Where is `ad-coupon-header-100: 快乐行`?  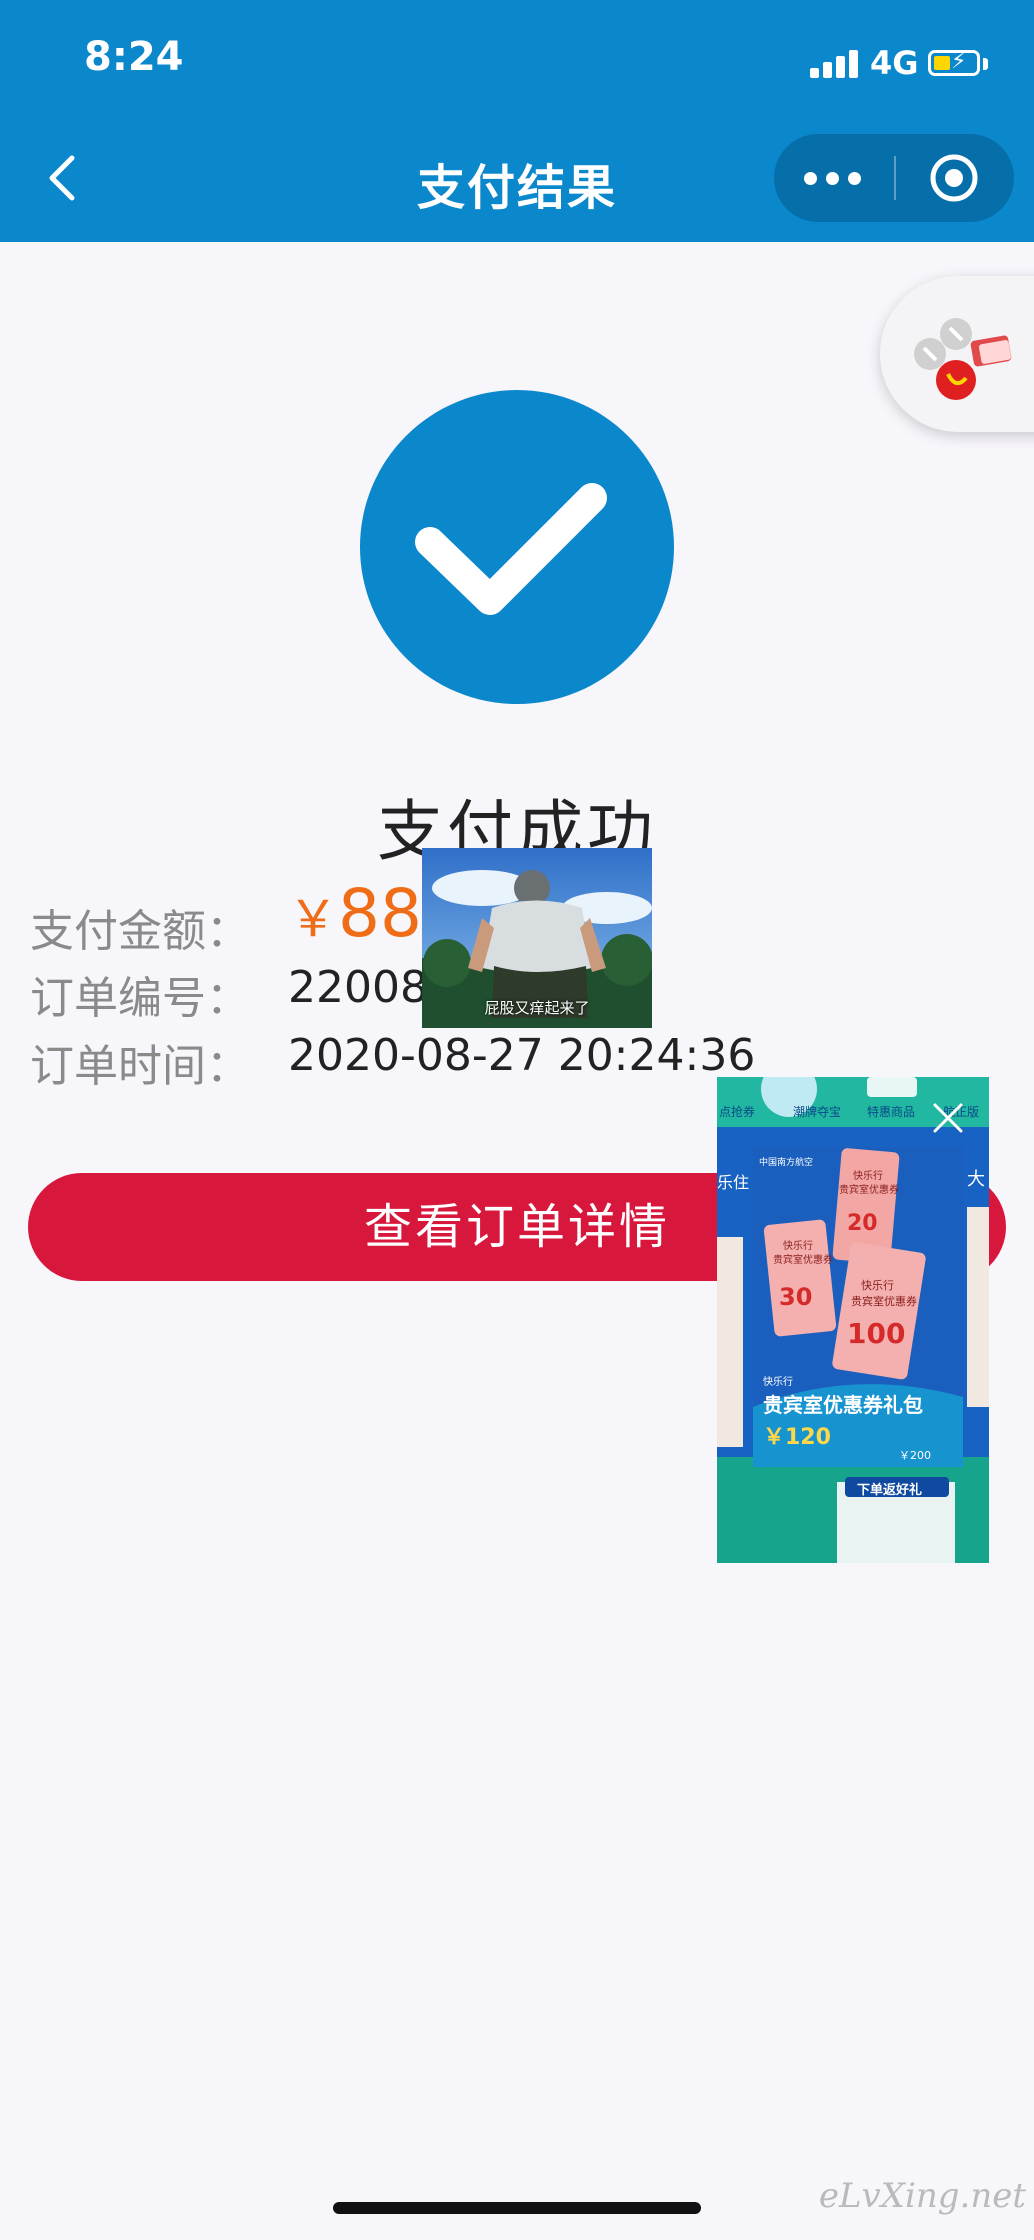
ad-coupon-header-100: 快乐行 is located at coordinates (877, 1285).